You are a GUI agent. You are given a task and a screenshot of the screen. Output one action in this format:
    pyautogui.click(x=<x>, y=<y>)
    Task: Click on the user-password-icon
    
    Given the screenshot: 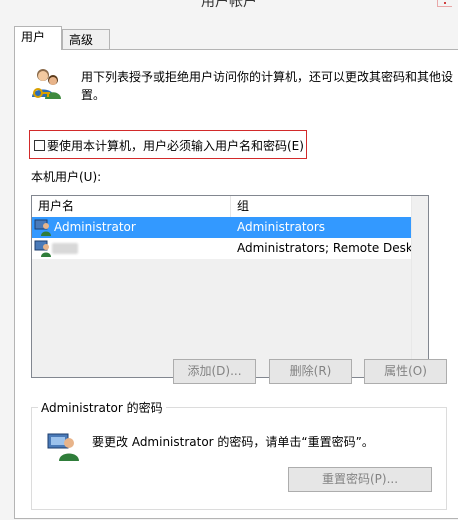 What is the action you would take?
    pyautogui.click(x=64, y=445)
    